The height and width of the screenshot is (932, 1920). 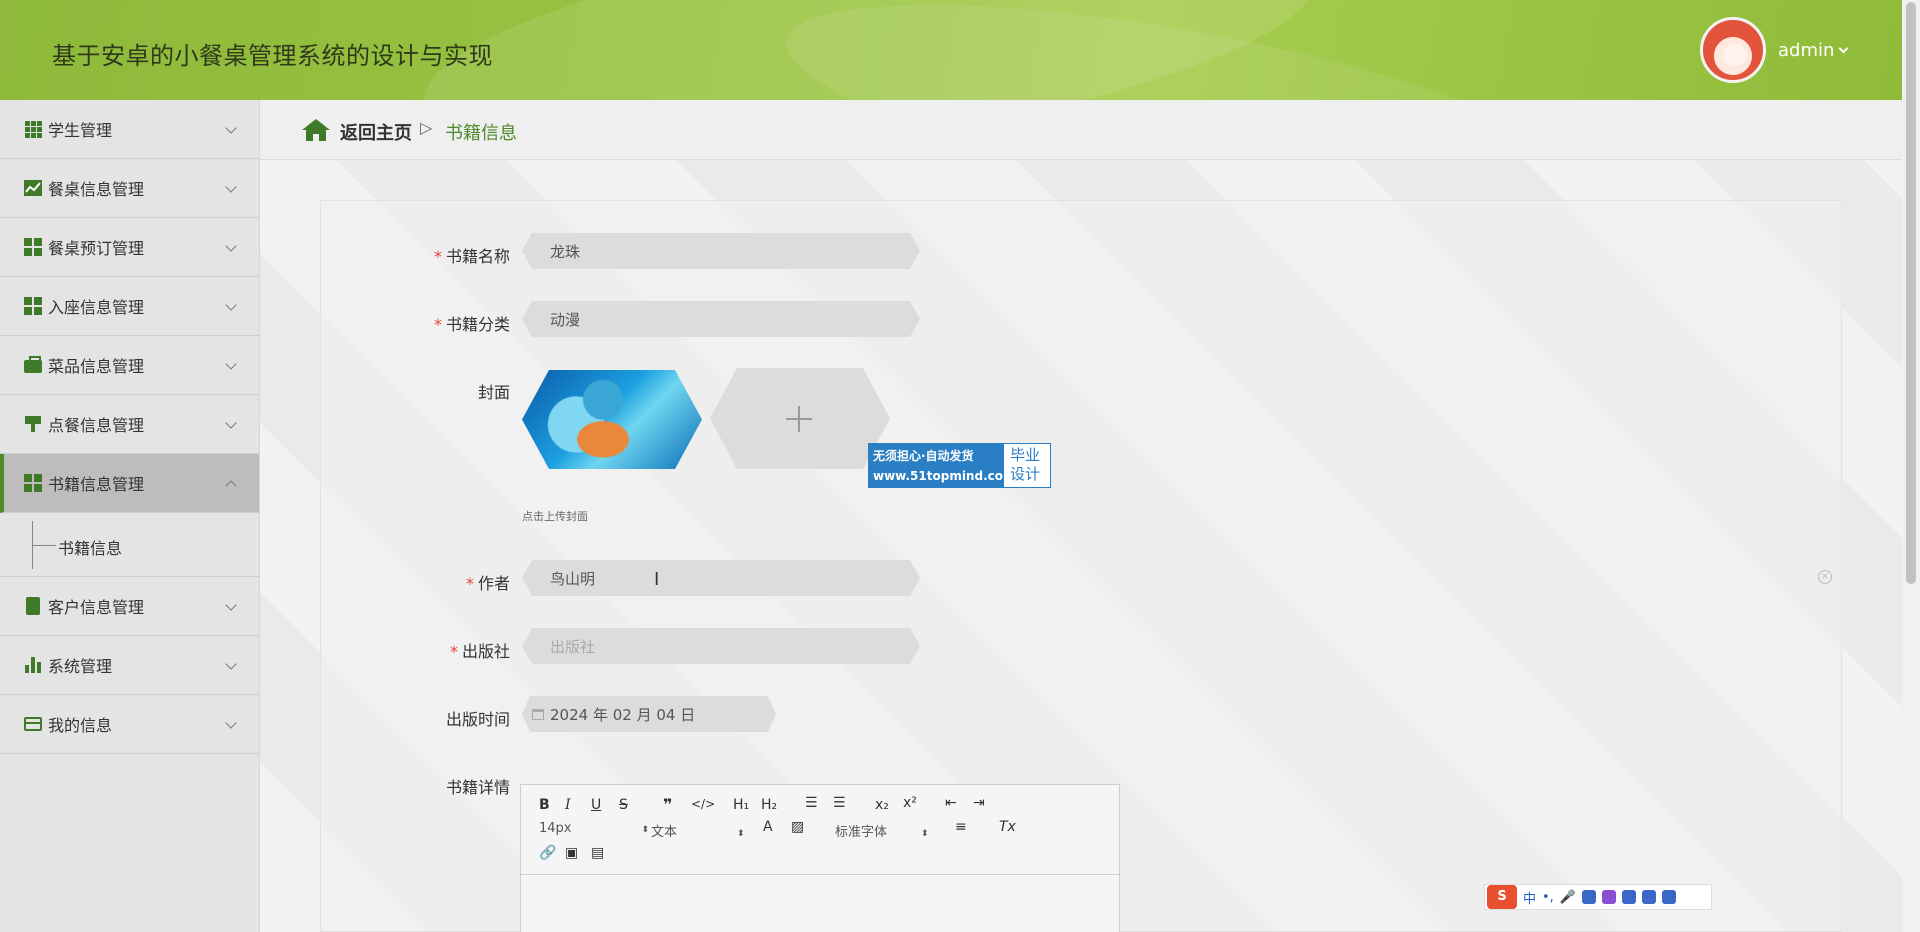 I want to click on heading2-icon: H₂, so click(x=769, y=805).